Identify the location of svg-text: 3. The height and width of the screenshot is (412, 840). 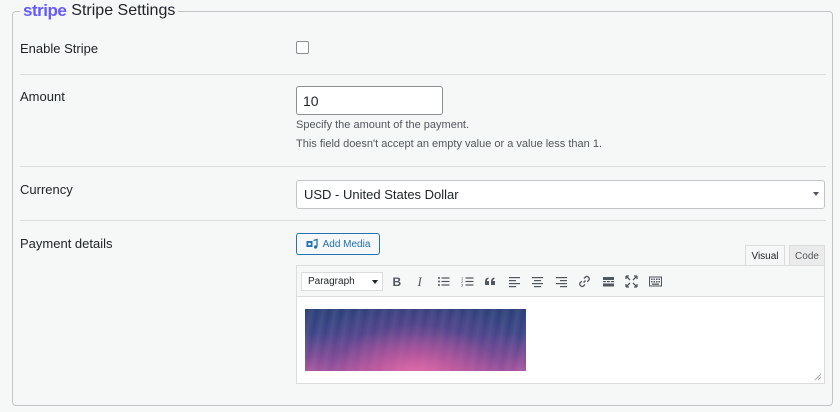
(462, 284).